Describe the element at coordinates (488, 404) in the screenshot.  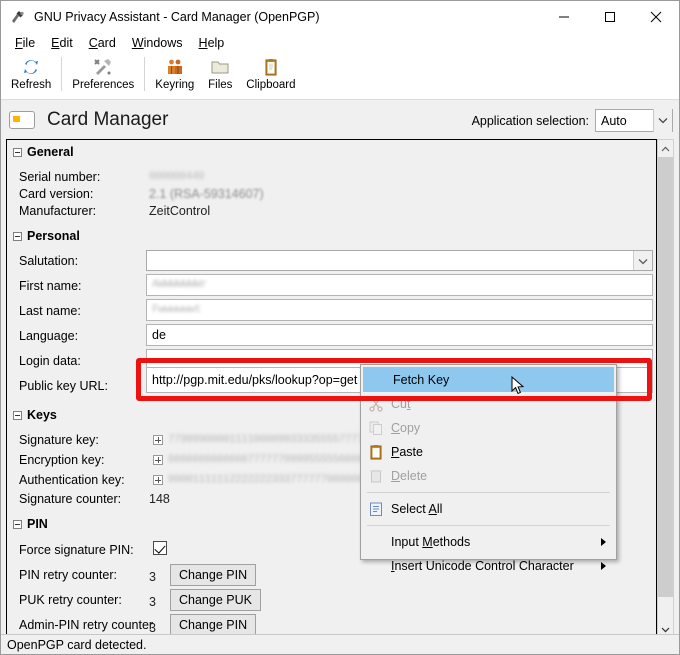
I see `menu-item-cut: Cut` at that location.